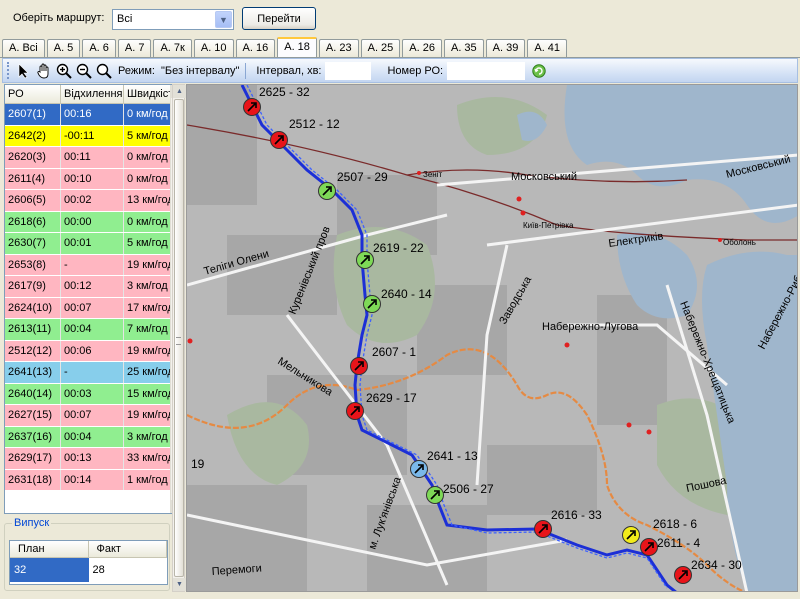  I want to click on cell-speed: 13 км/год, so click(147, 200).